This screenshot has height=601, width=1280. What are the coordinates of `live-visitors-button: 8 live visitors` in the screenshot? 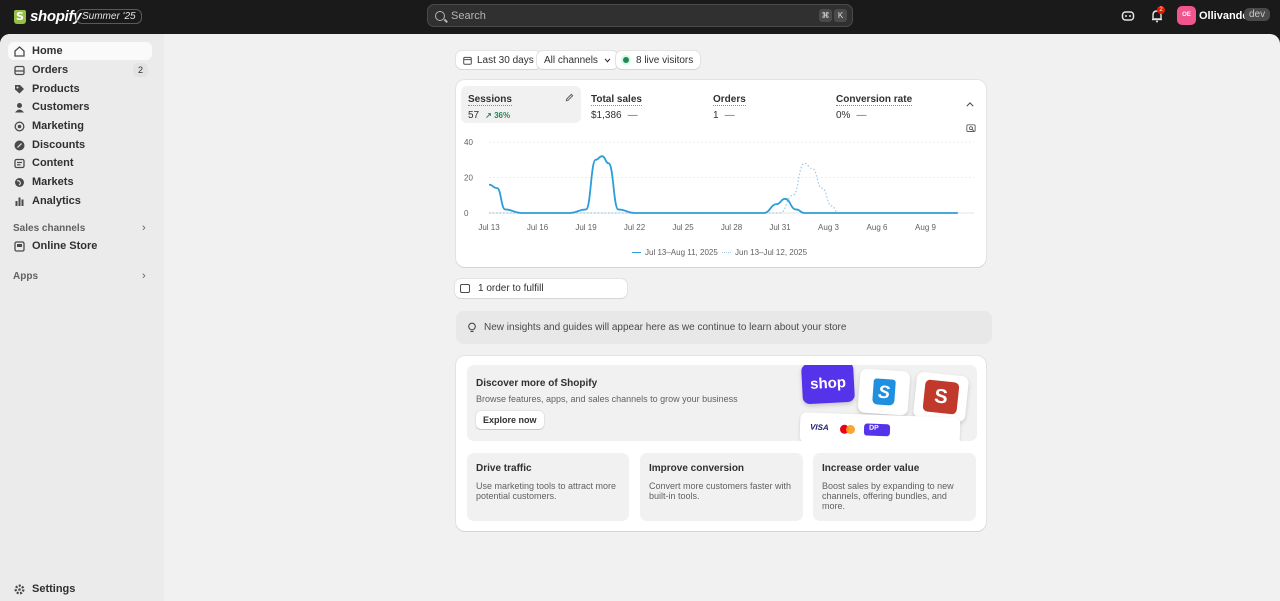 It's located at (658, 60).